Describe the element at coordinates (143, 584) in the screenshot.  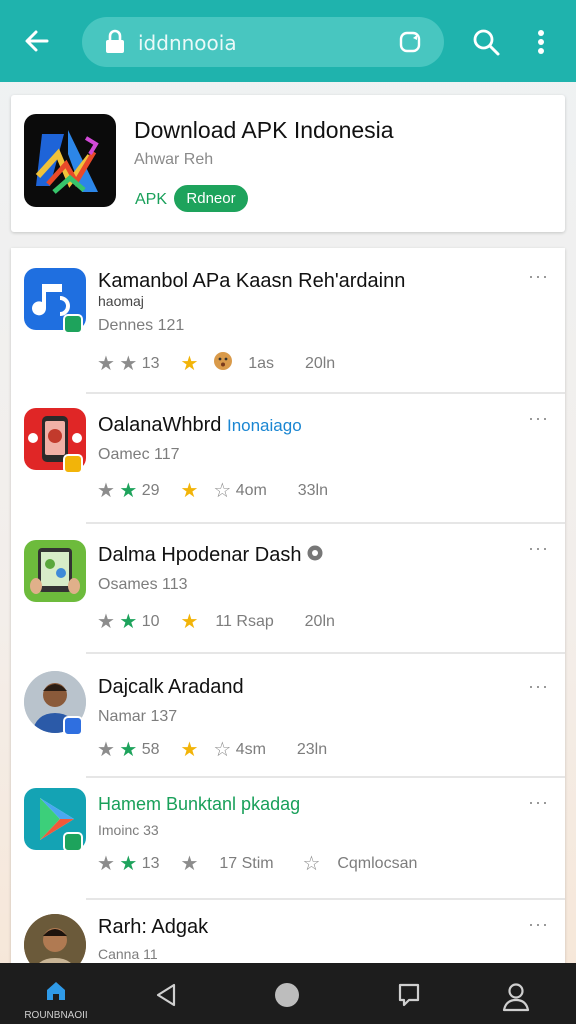
I see `app-meta: Osames 113` at that location.